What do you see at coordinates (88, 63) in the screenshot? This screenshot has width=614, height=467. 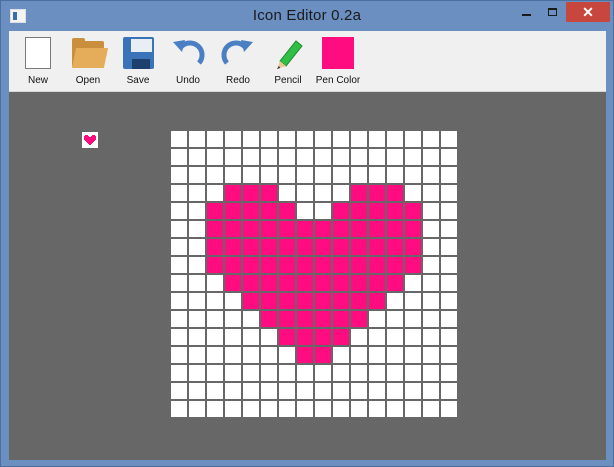 I see `open-button: Open` at bounding box center [88, 63].